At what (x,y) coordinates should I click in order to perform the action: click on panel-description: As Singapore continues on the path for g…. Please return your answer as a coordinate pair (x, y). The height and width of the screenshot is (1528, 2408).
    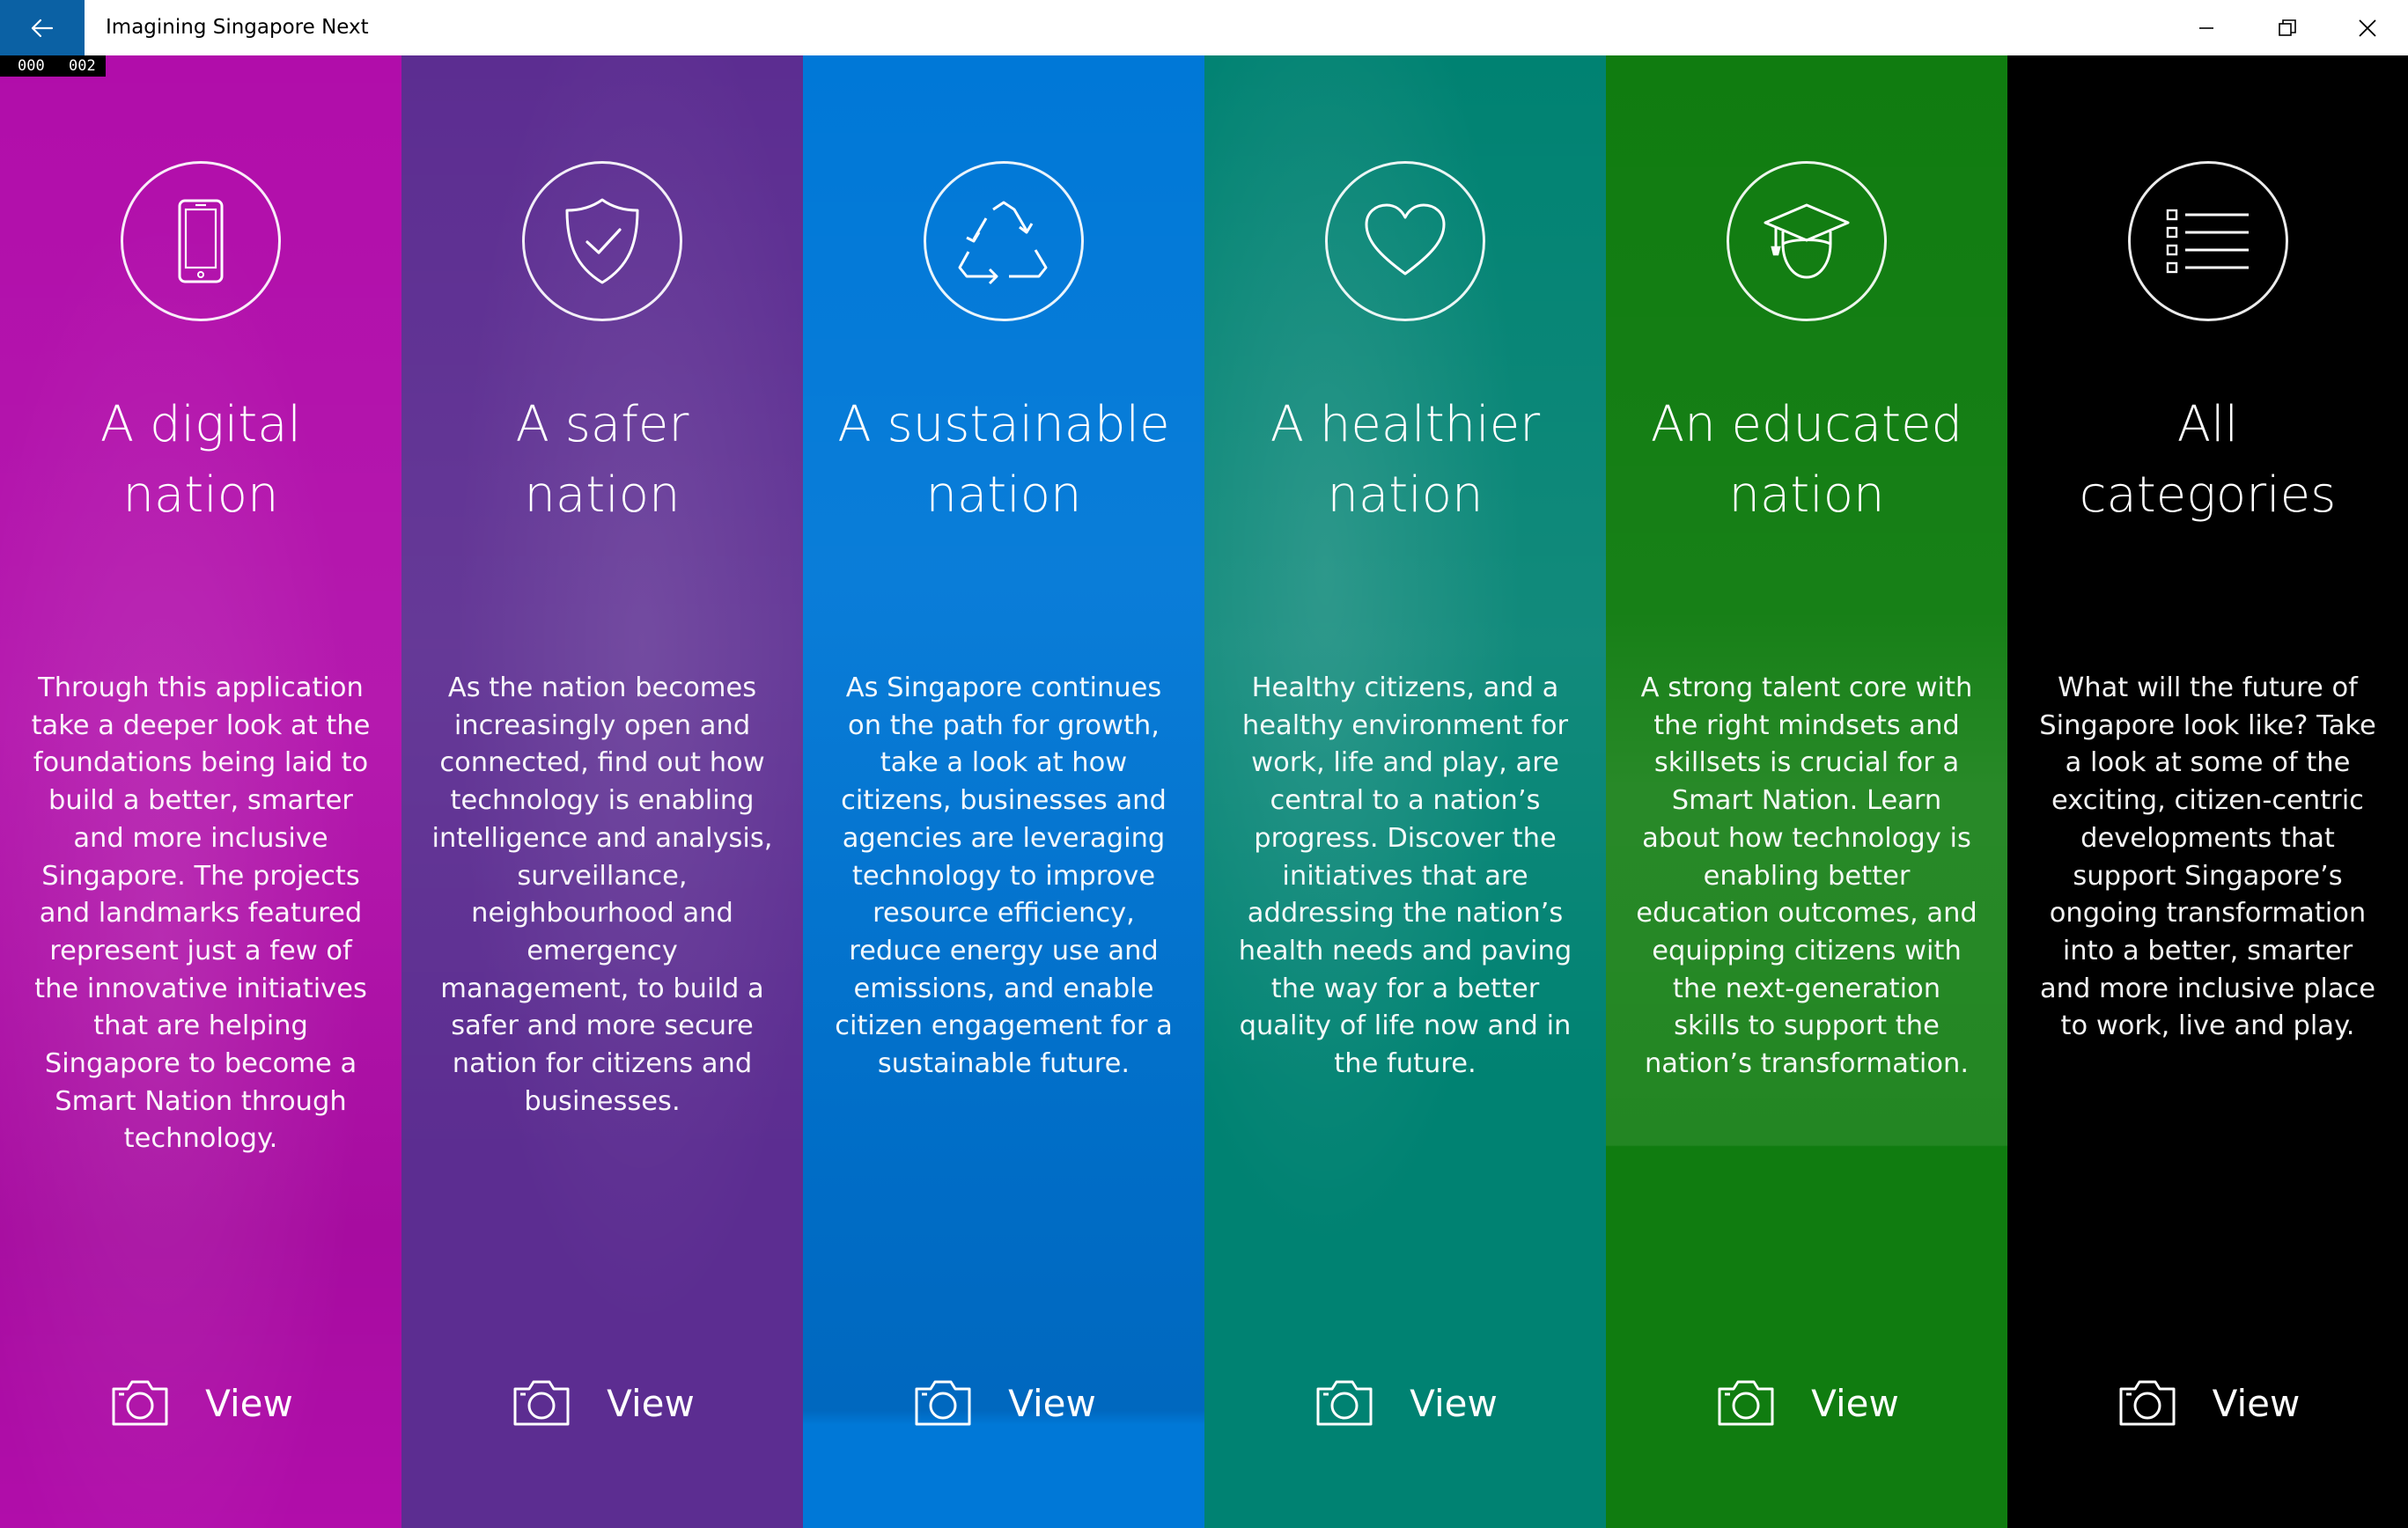
    Looking at the image, I should click on (1004, 876).